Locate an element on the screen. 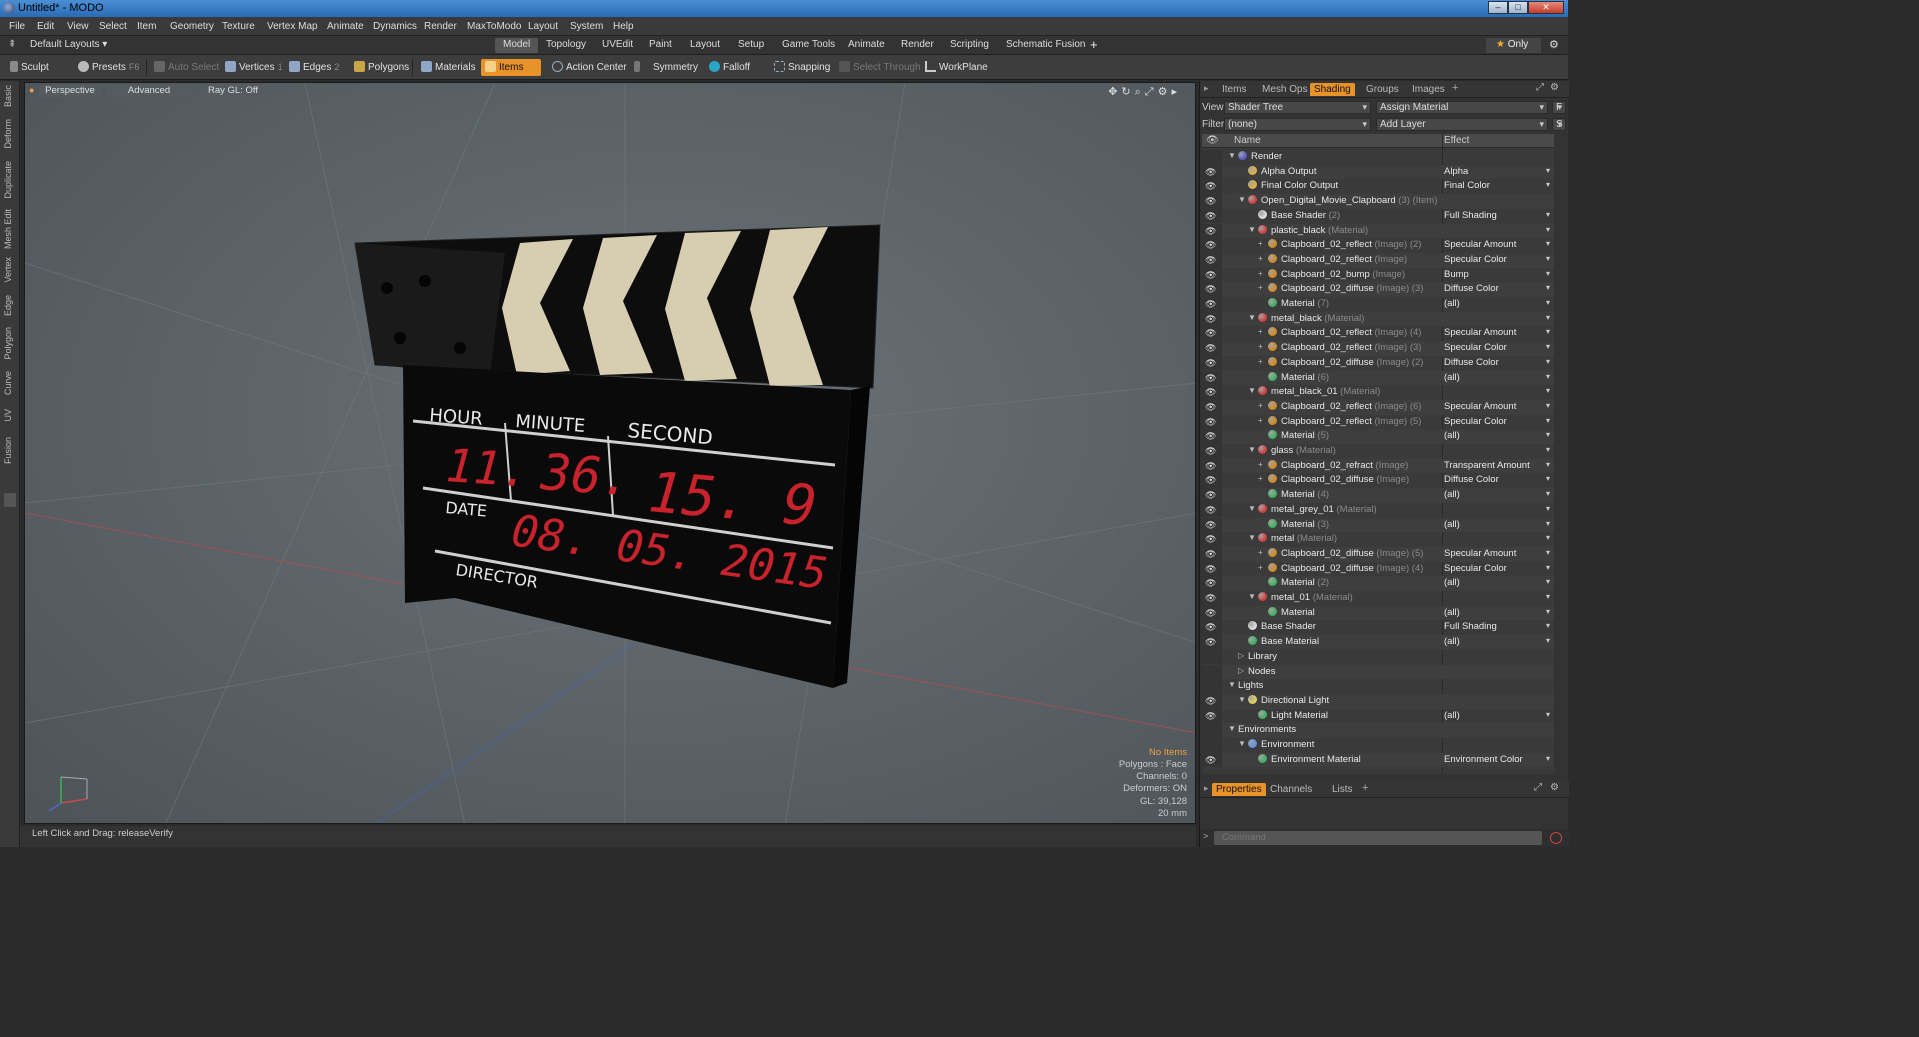  shader-tree-row: 👁 ▼ plastic_black (Material) ▾ is located at coordinates (1378, 231).